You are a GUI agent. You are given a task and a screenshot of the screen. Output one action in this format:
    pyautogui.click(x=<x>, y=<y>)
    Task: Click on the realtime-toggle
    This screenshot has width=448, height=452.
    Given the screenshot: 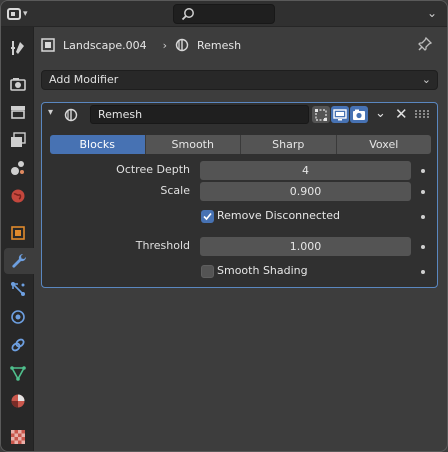 What is the action you would take?
    pyautogui.click(x=340, y=114)
    